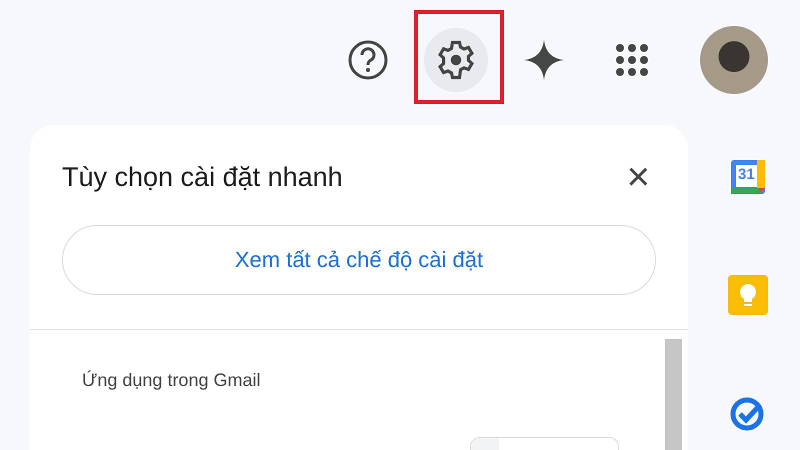 The height and width of the screenshot is (450, 800). What do you see at coordinates (746, 174) in the screenshot?
I see `calendar-day: 31` at bounding box center [746, 174].